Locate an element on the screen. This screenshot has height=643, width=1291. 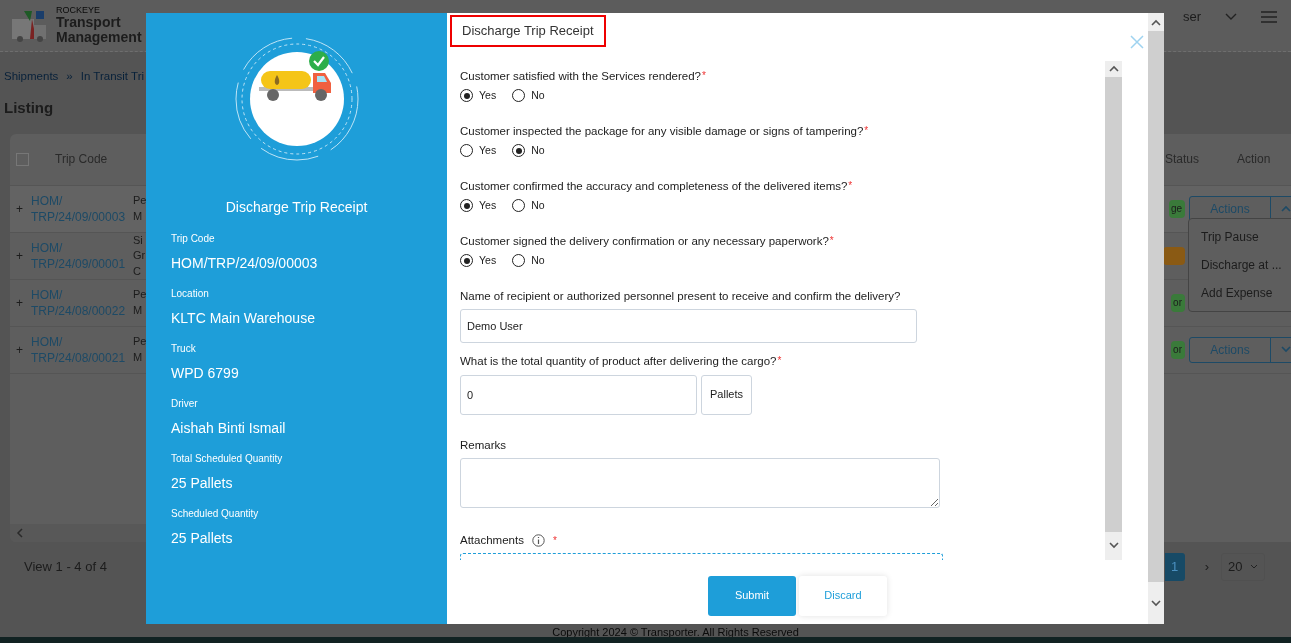
field-value: WPD 6799 is located at coordinates (205, 373).